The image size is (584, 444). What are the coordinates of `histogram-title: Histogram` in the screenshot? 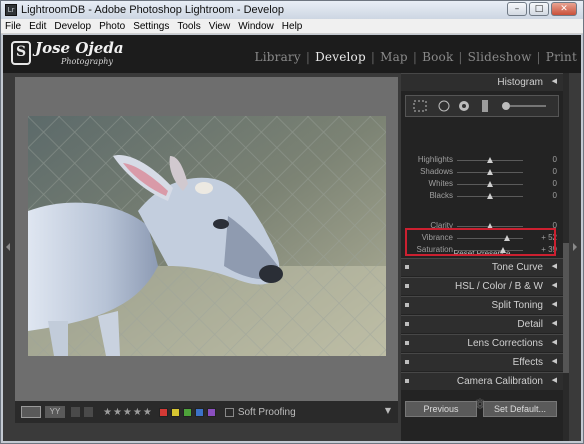 It's located at (520, 82).